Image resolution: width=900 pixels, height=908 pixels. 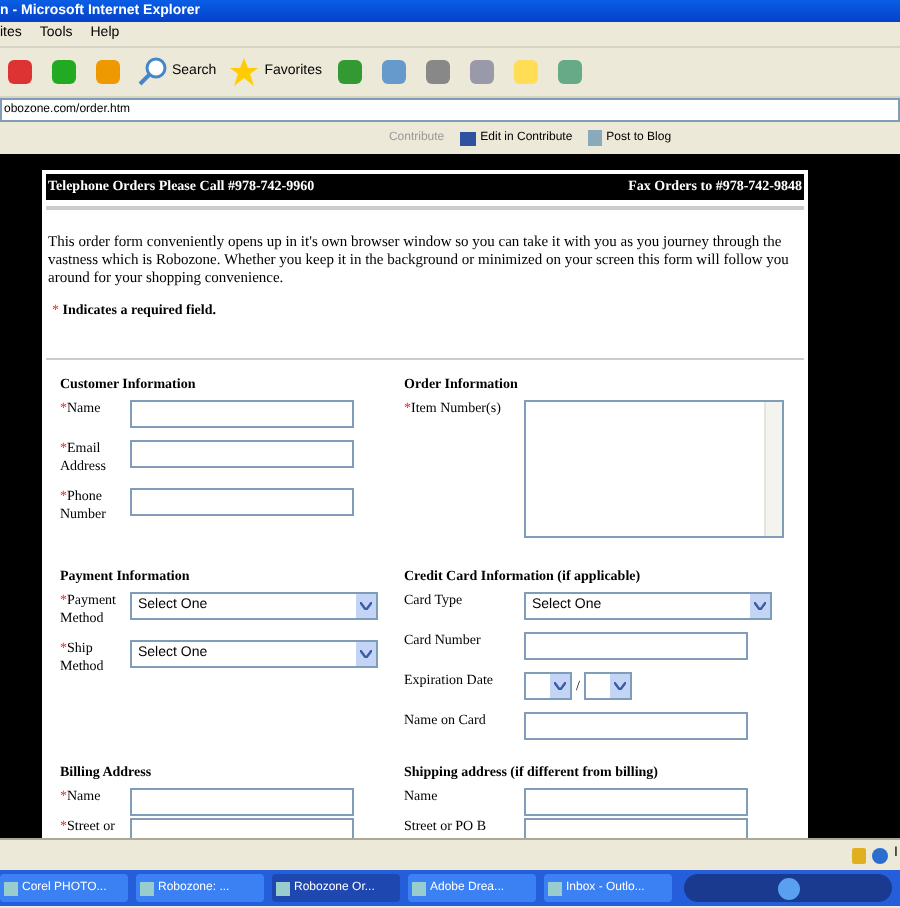 I want to click on media-player-controls, so click(x=788, y=888).